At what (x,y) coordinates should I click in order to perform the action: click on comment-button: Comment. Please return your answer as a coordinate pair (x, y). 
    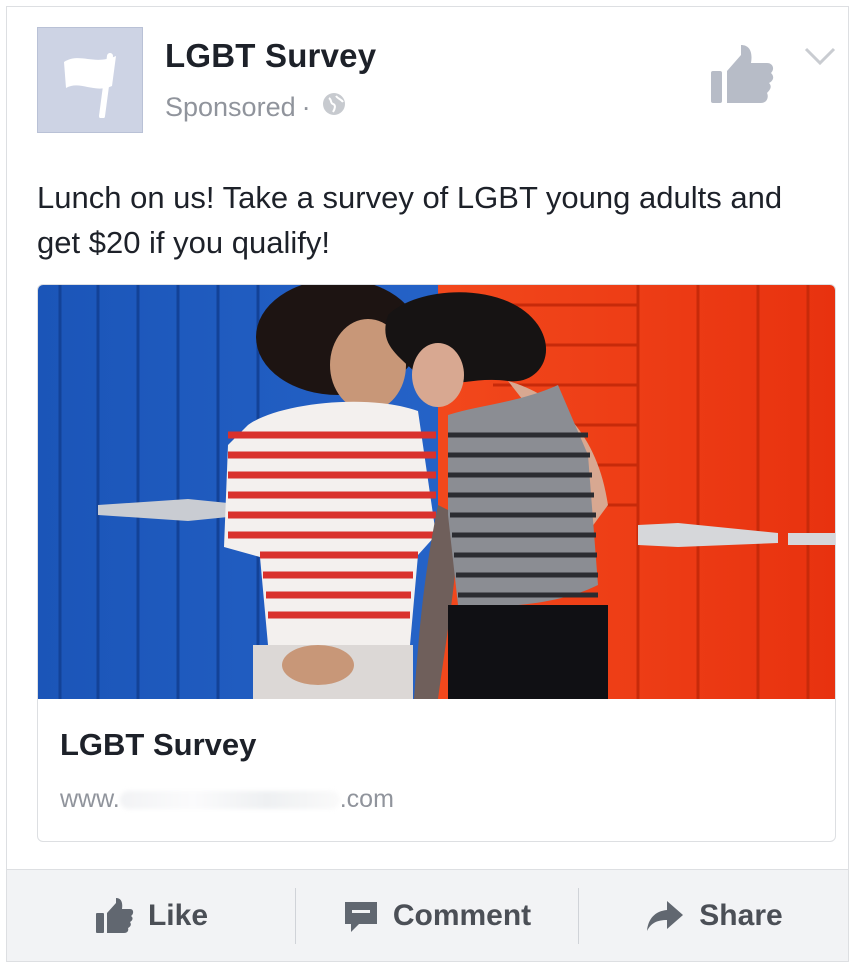
    Looking at the image, I should click on (437, 916).